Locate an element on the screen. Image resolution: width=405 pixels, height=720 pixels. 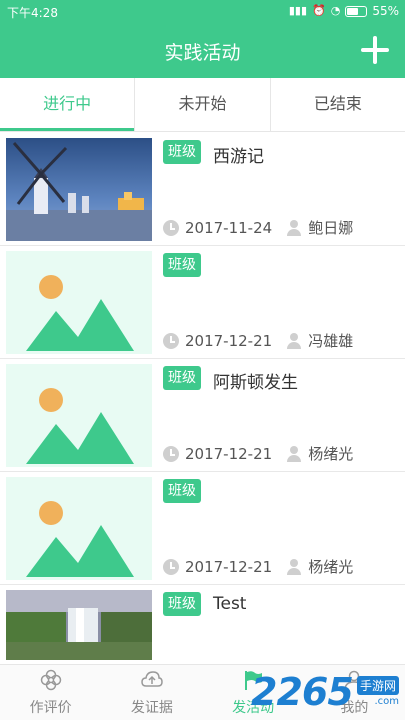
tab-bar: 进行中 未开始 已结束 is located at coordinates (202, 105).